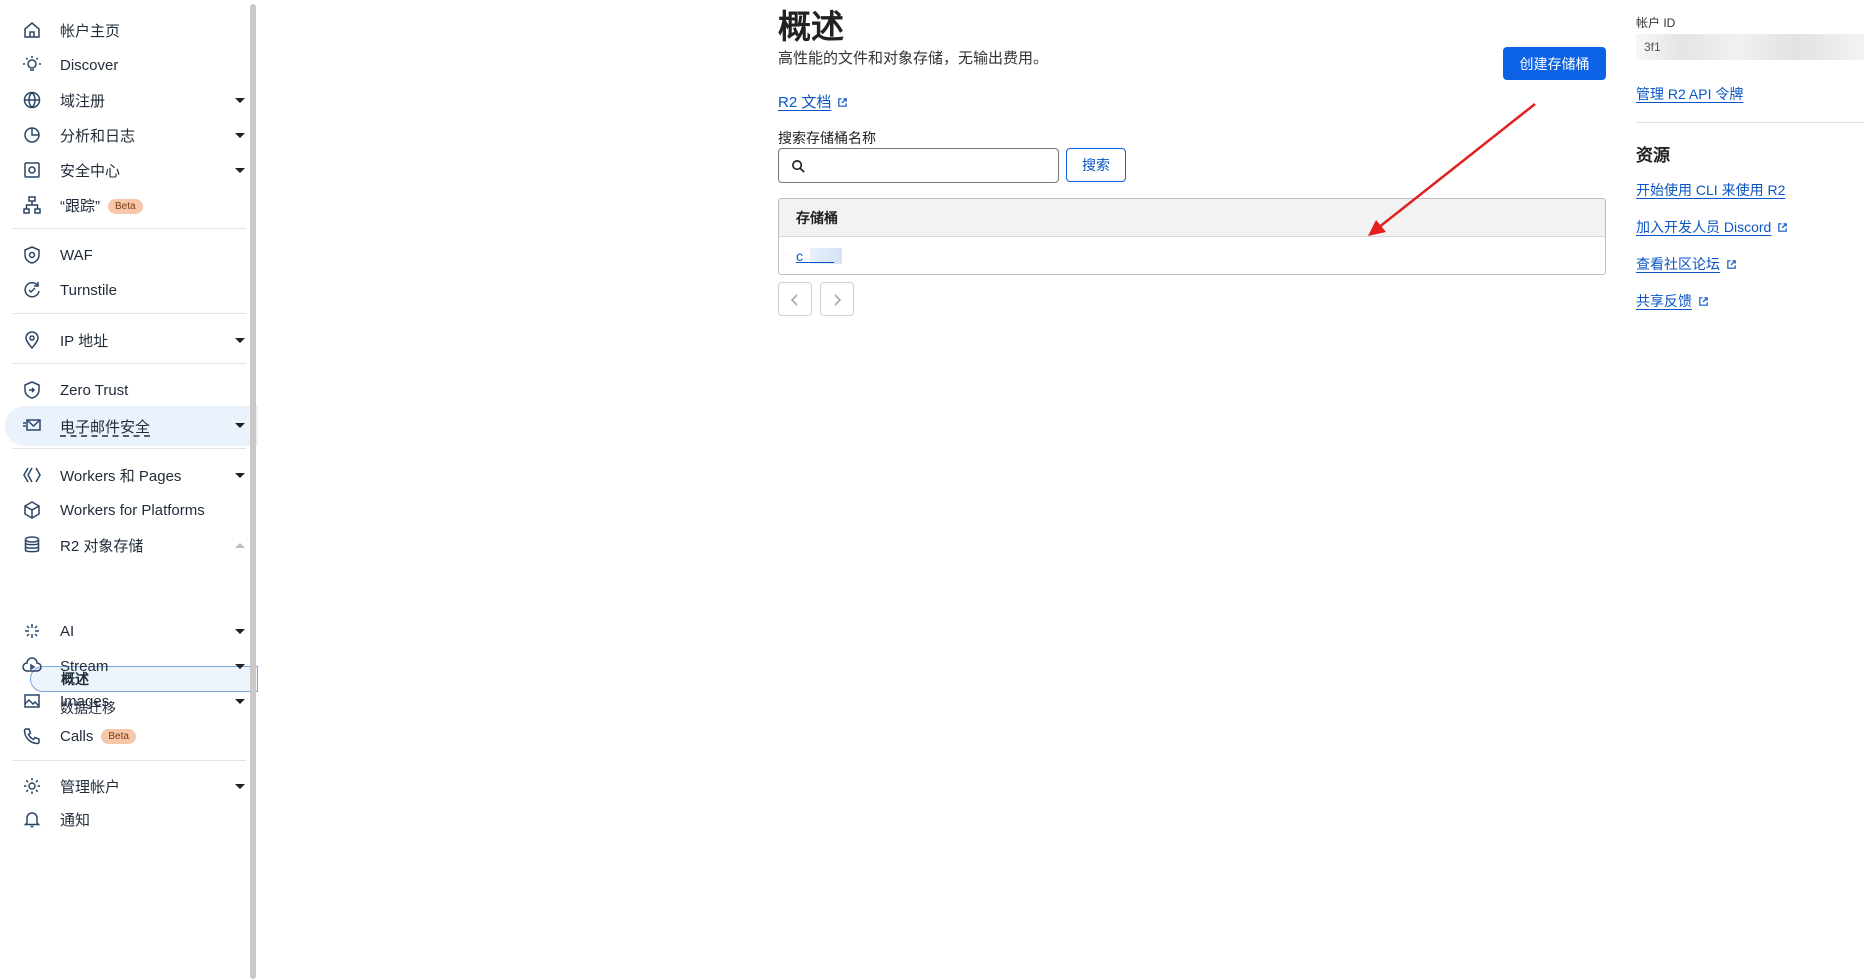 This screenshot has height=979, width=1864. I want to click on sidebar-item-ai: AI, so click(125, 631).